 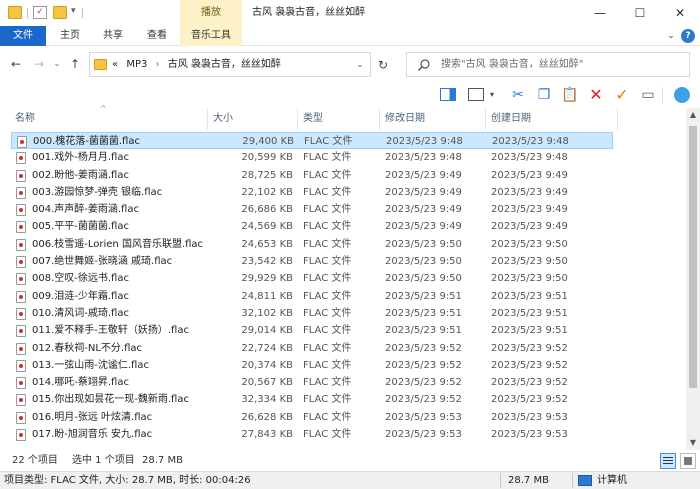 I want to click on refresh-button: ↻, so click(x=383, y=65).